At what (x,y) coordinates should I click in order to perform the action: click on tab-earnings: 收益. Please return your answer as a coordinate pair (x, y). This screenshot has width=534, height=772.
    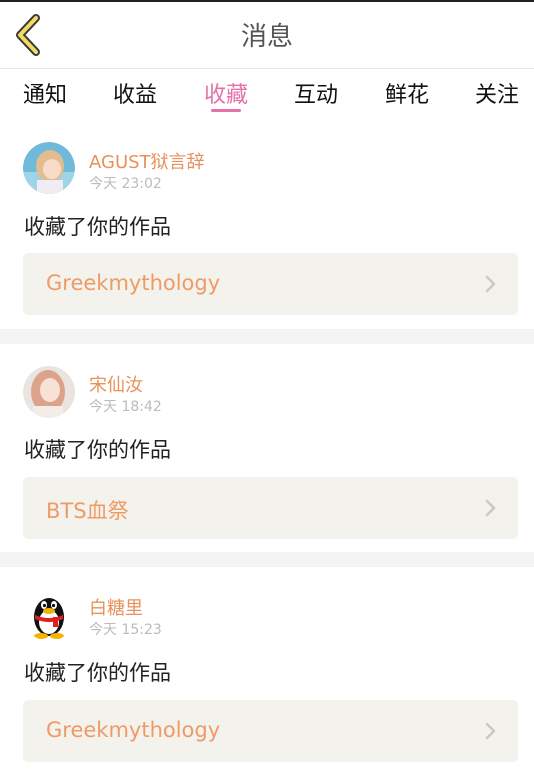
    Looking at the image, I should click on (135, 93).